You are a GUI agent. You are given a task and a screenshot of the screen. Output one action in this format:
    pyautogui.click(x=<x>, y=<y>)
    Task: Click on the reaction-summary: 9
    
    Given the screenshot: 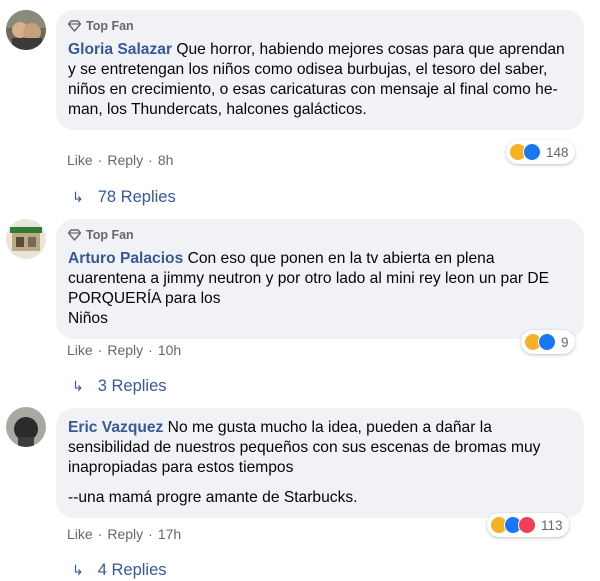 What is the action you would take?
    pyautogui.click(x=548, y=342)
    